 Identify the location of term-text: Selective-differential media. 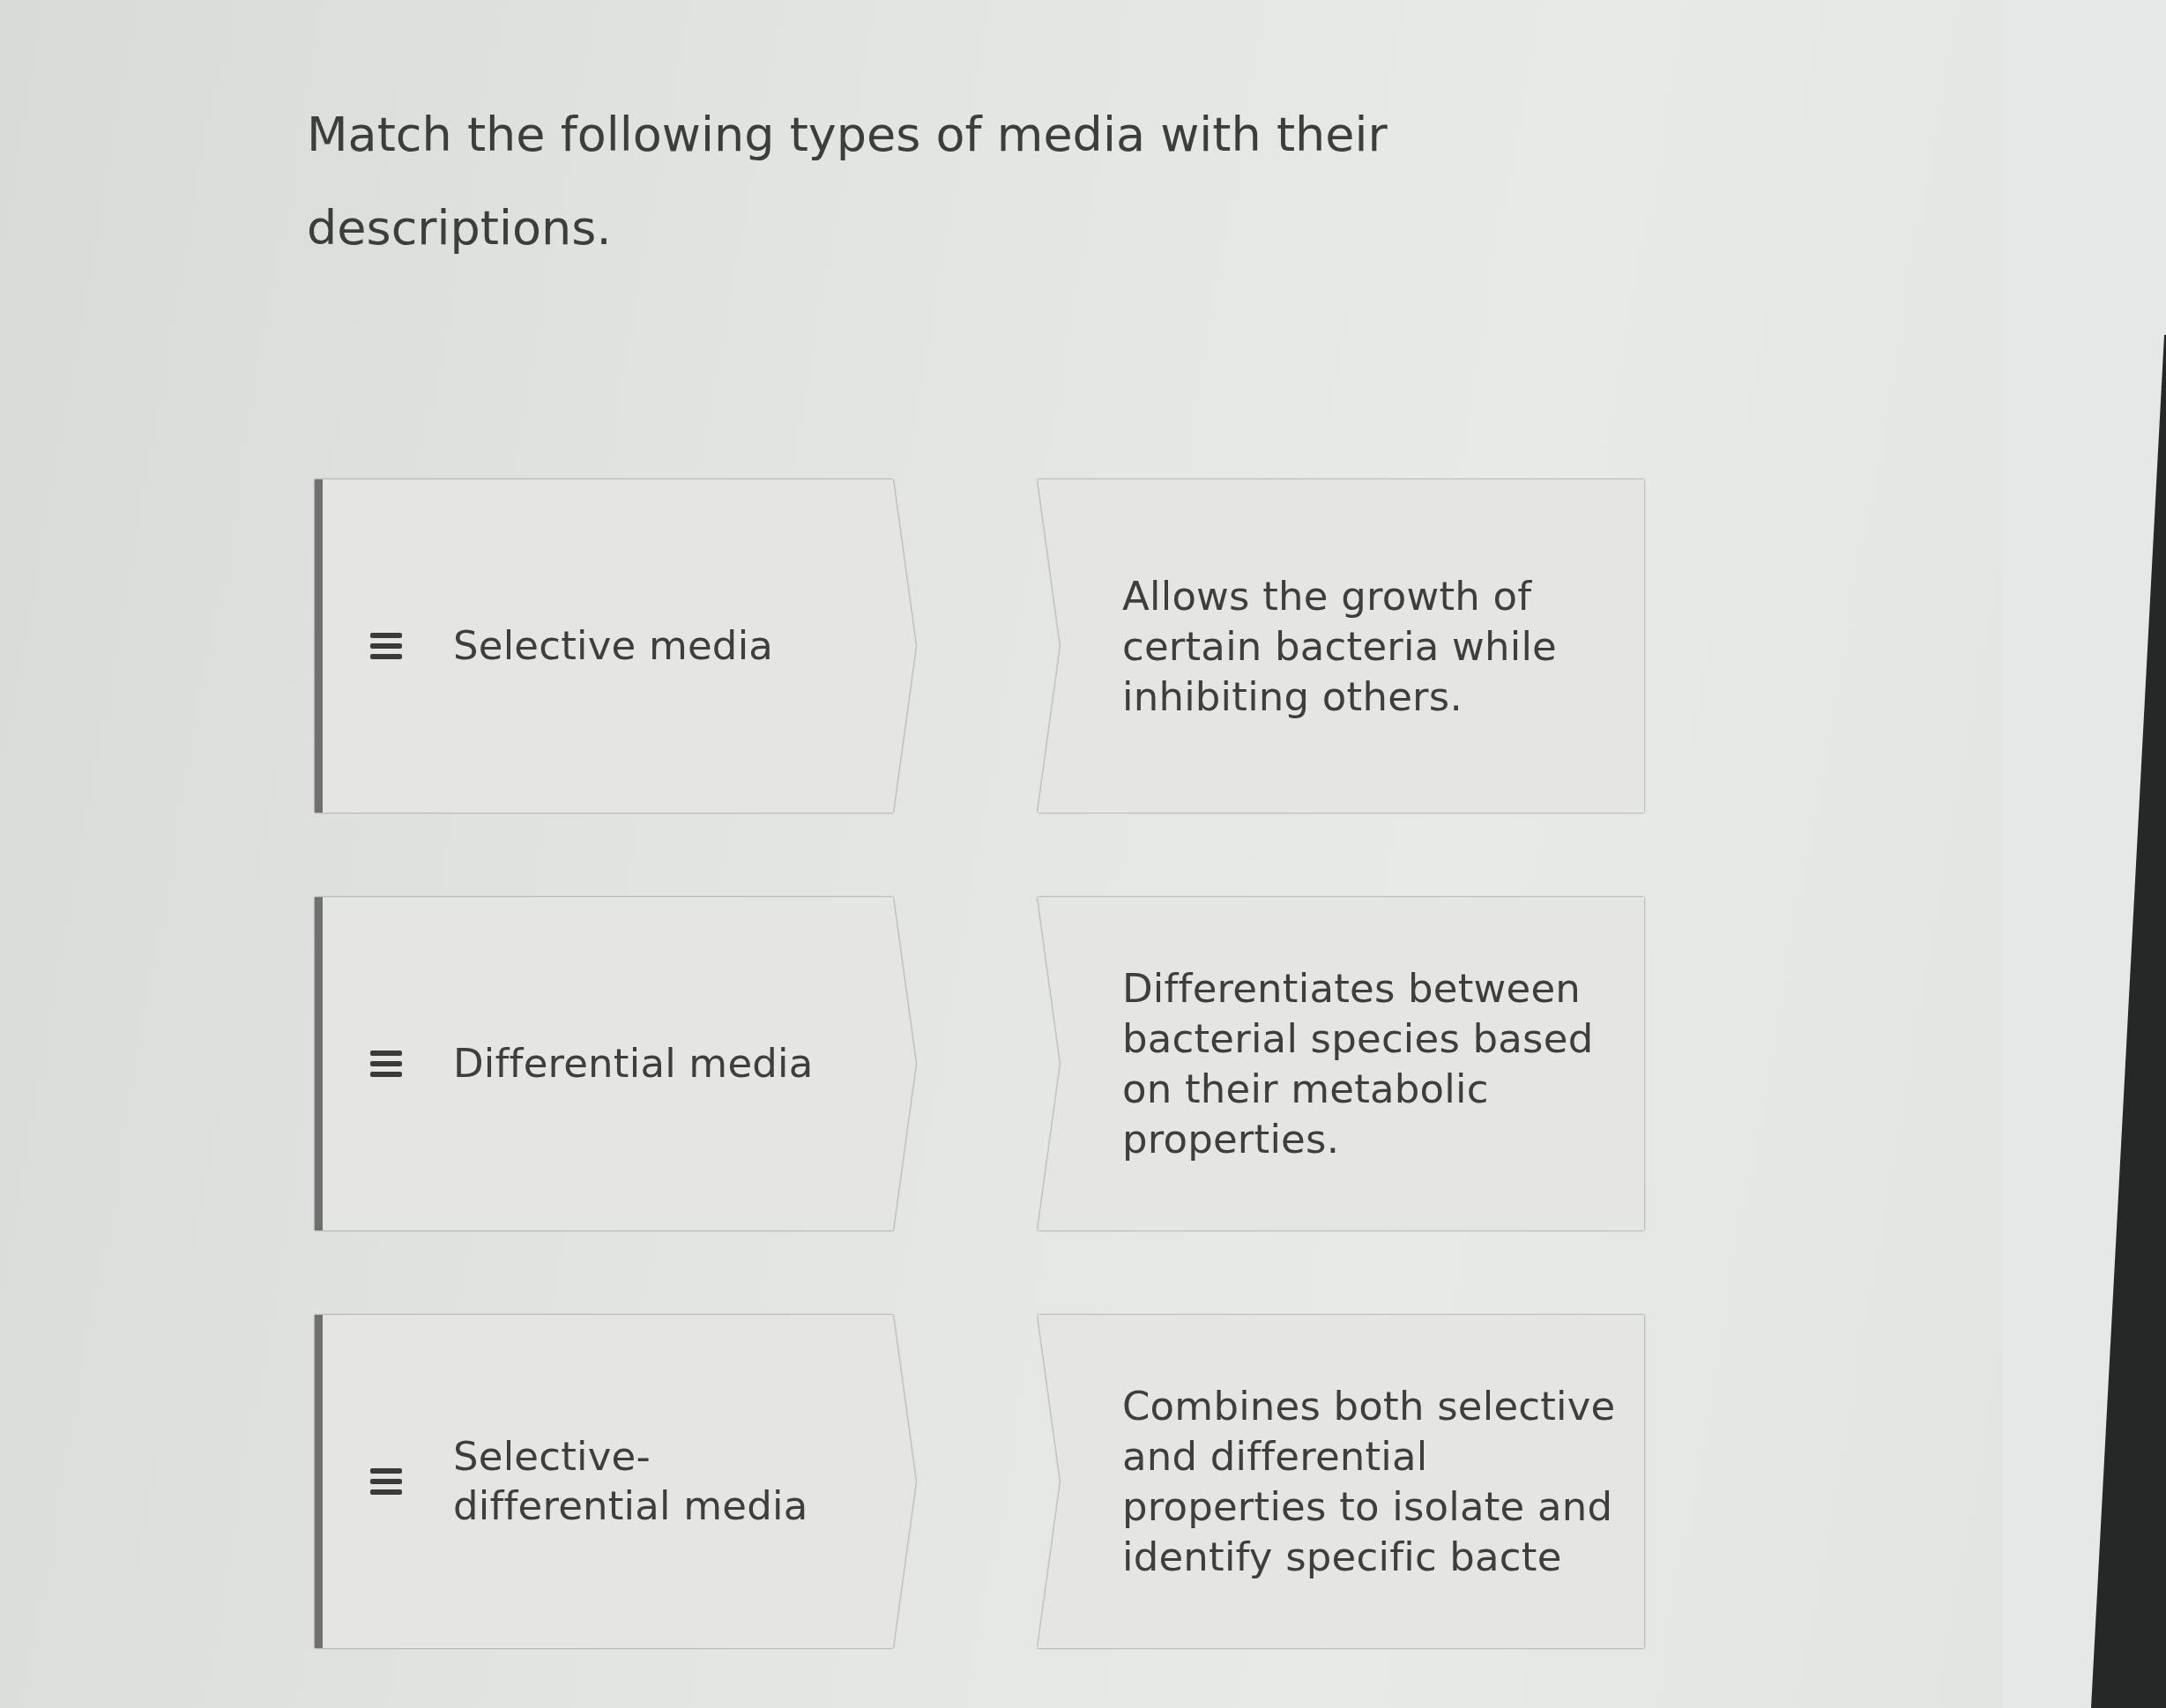
(631, 1481).